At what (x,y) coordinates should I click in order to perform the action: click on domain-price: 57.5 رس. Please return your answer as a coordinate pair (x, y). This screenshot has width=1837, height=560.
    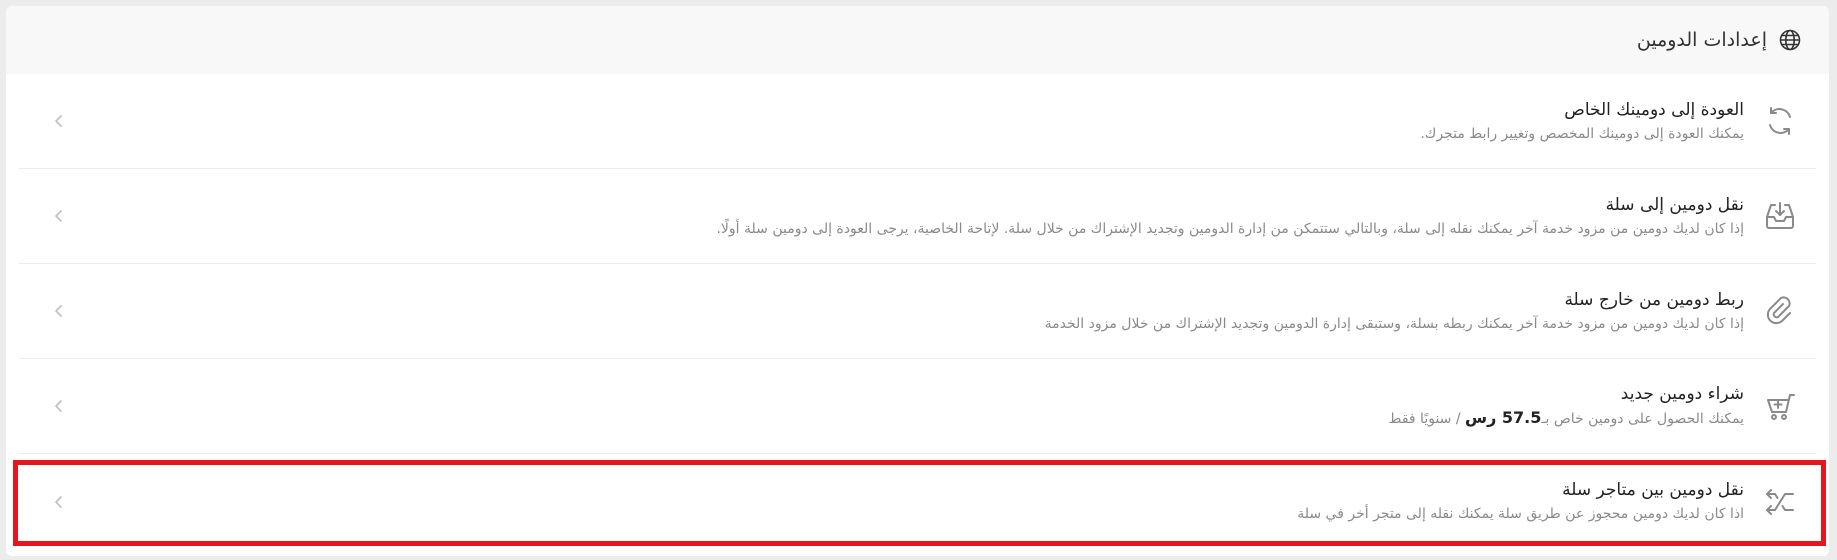
    Looking at the image, I should click on (1503, 417).